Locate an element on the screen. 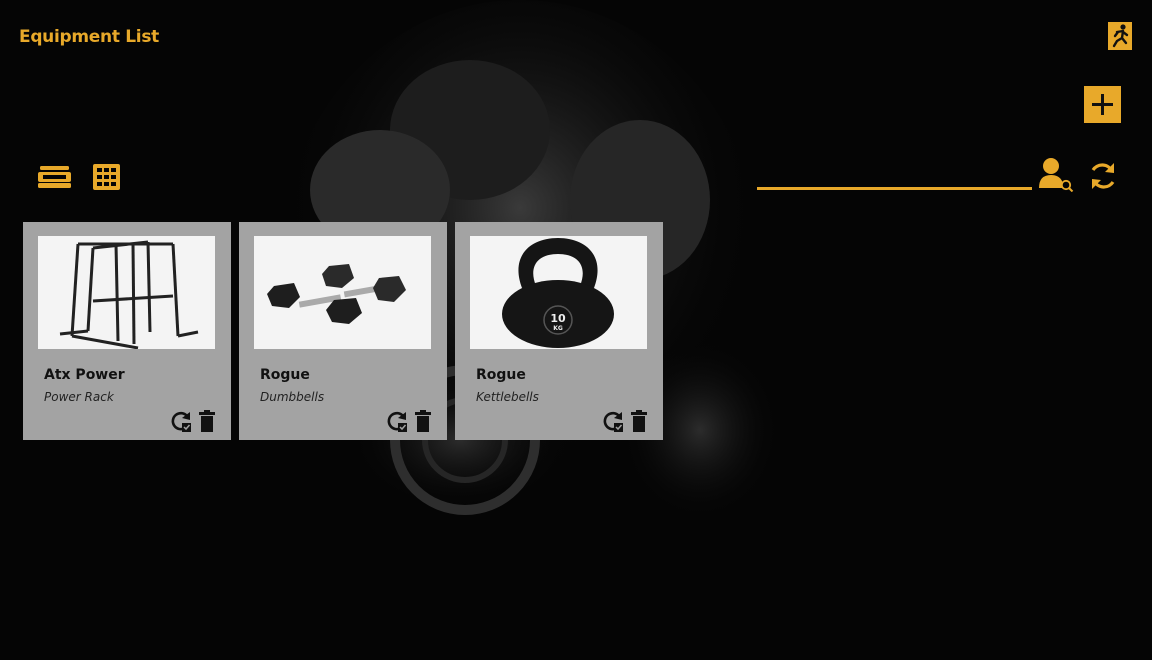  equipment-card: 10 KG Rogue Kettlebells is located at coordinates (559, 331).